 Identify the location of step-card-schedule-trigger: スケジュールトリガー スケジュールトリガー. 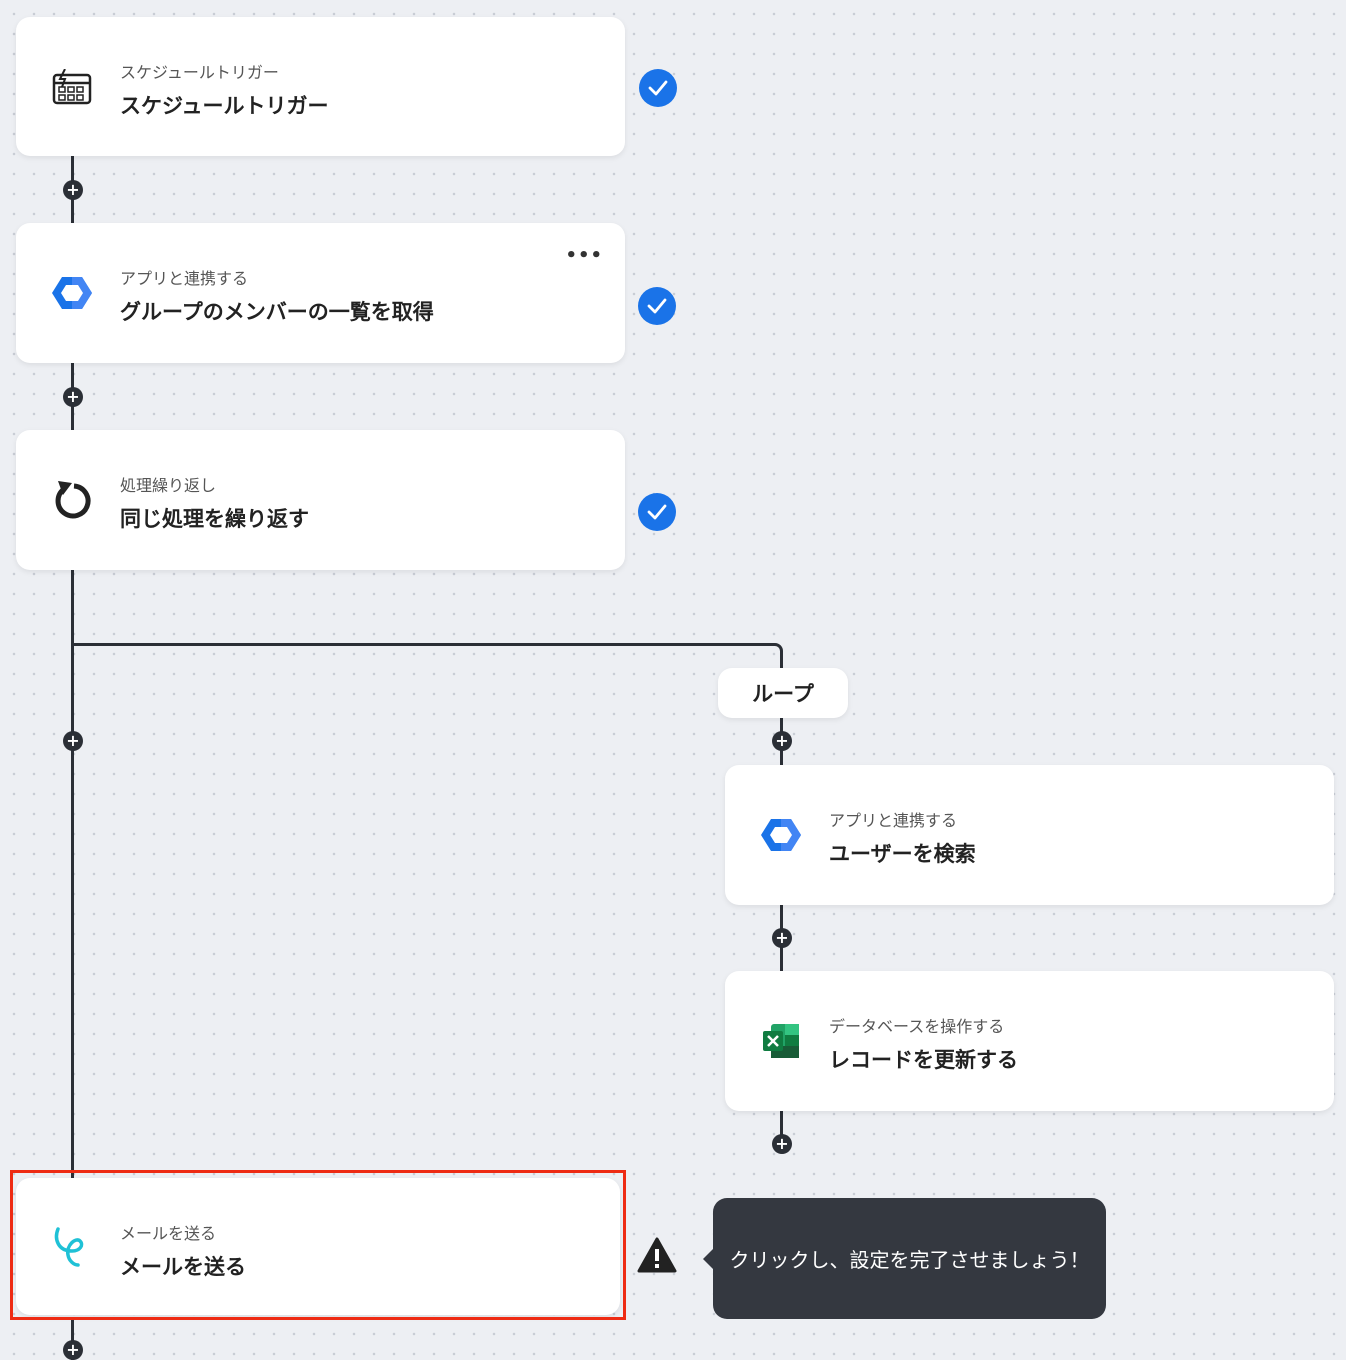
(320, 86).